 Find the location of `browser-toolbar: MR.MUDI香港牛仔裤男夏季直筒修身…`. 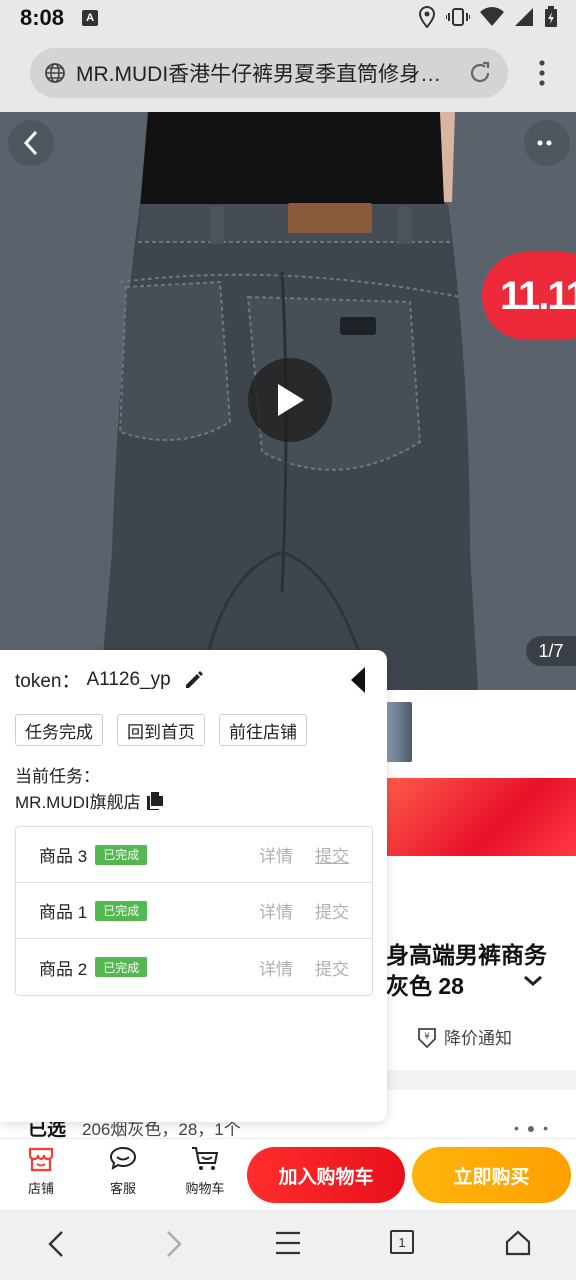

browser-toolbar: MR.MUDI香港牛仔裤男夏季直筒修身… is located at coordinates (288, 74).